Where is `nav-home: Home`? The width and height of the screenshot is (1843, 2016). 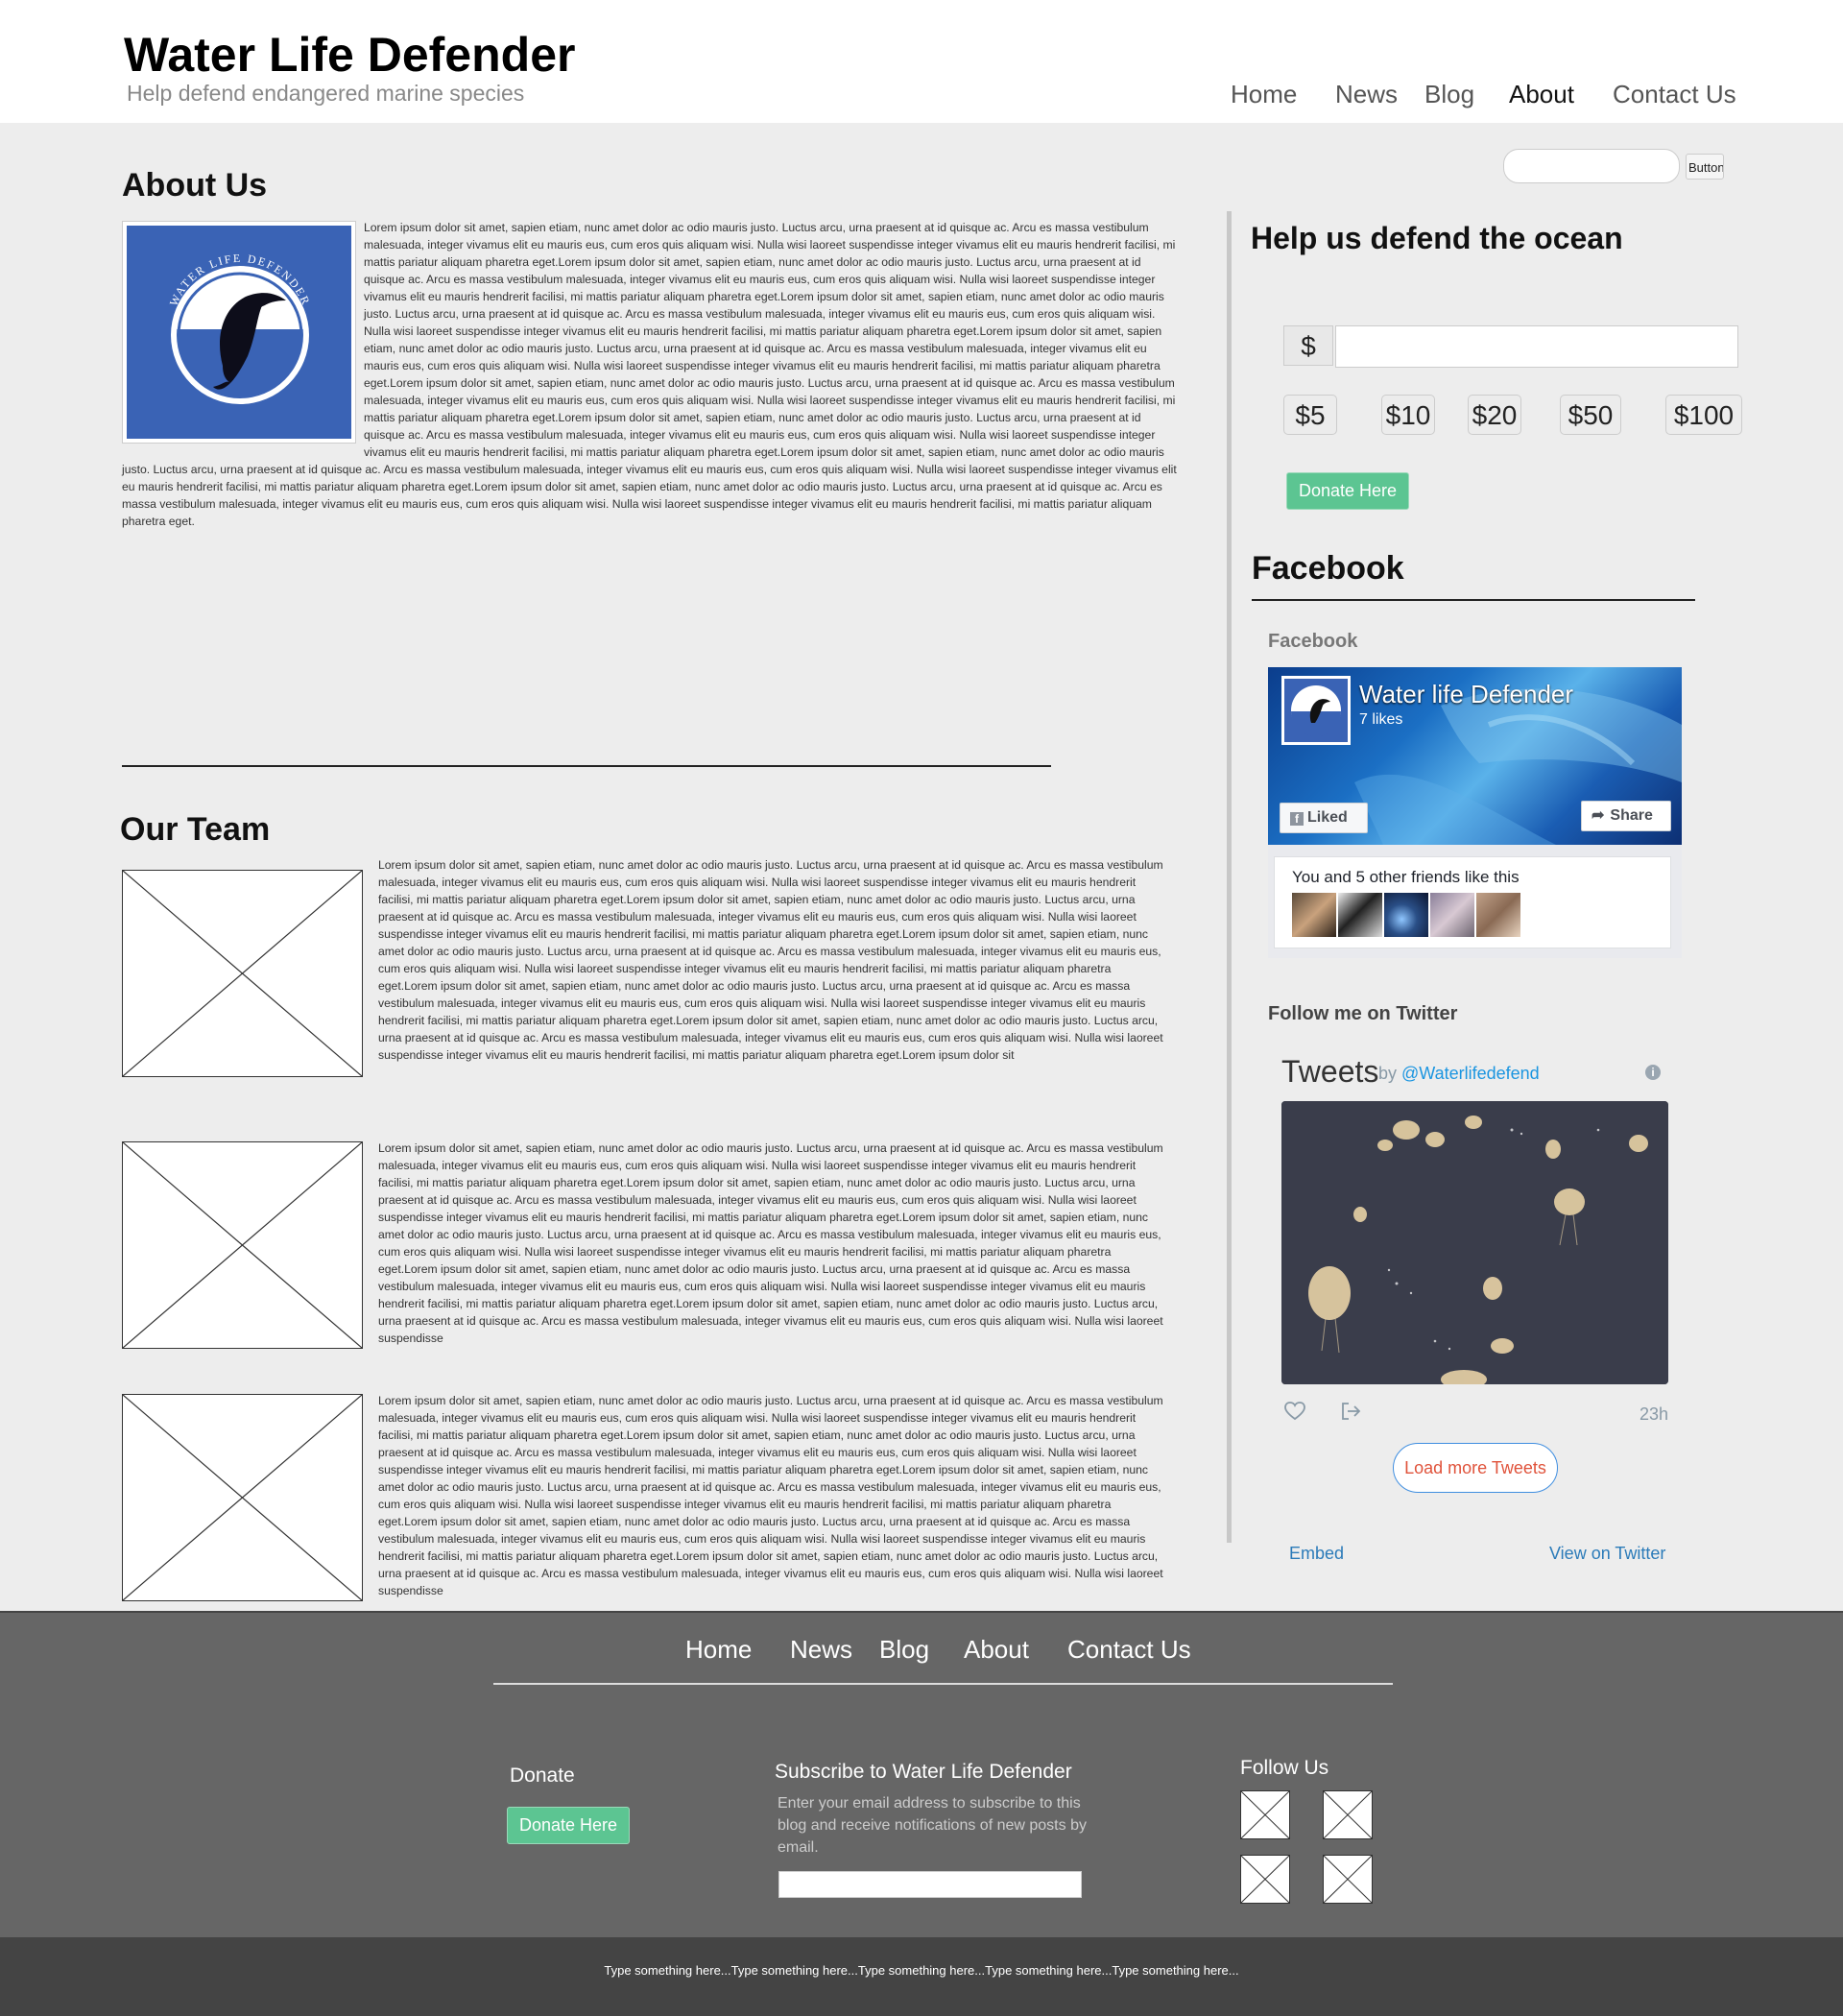
nav-home: Home is located at coordinates (1264, 94).